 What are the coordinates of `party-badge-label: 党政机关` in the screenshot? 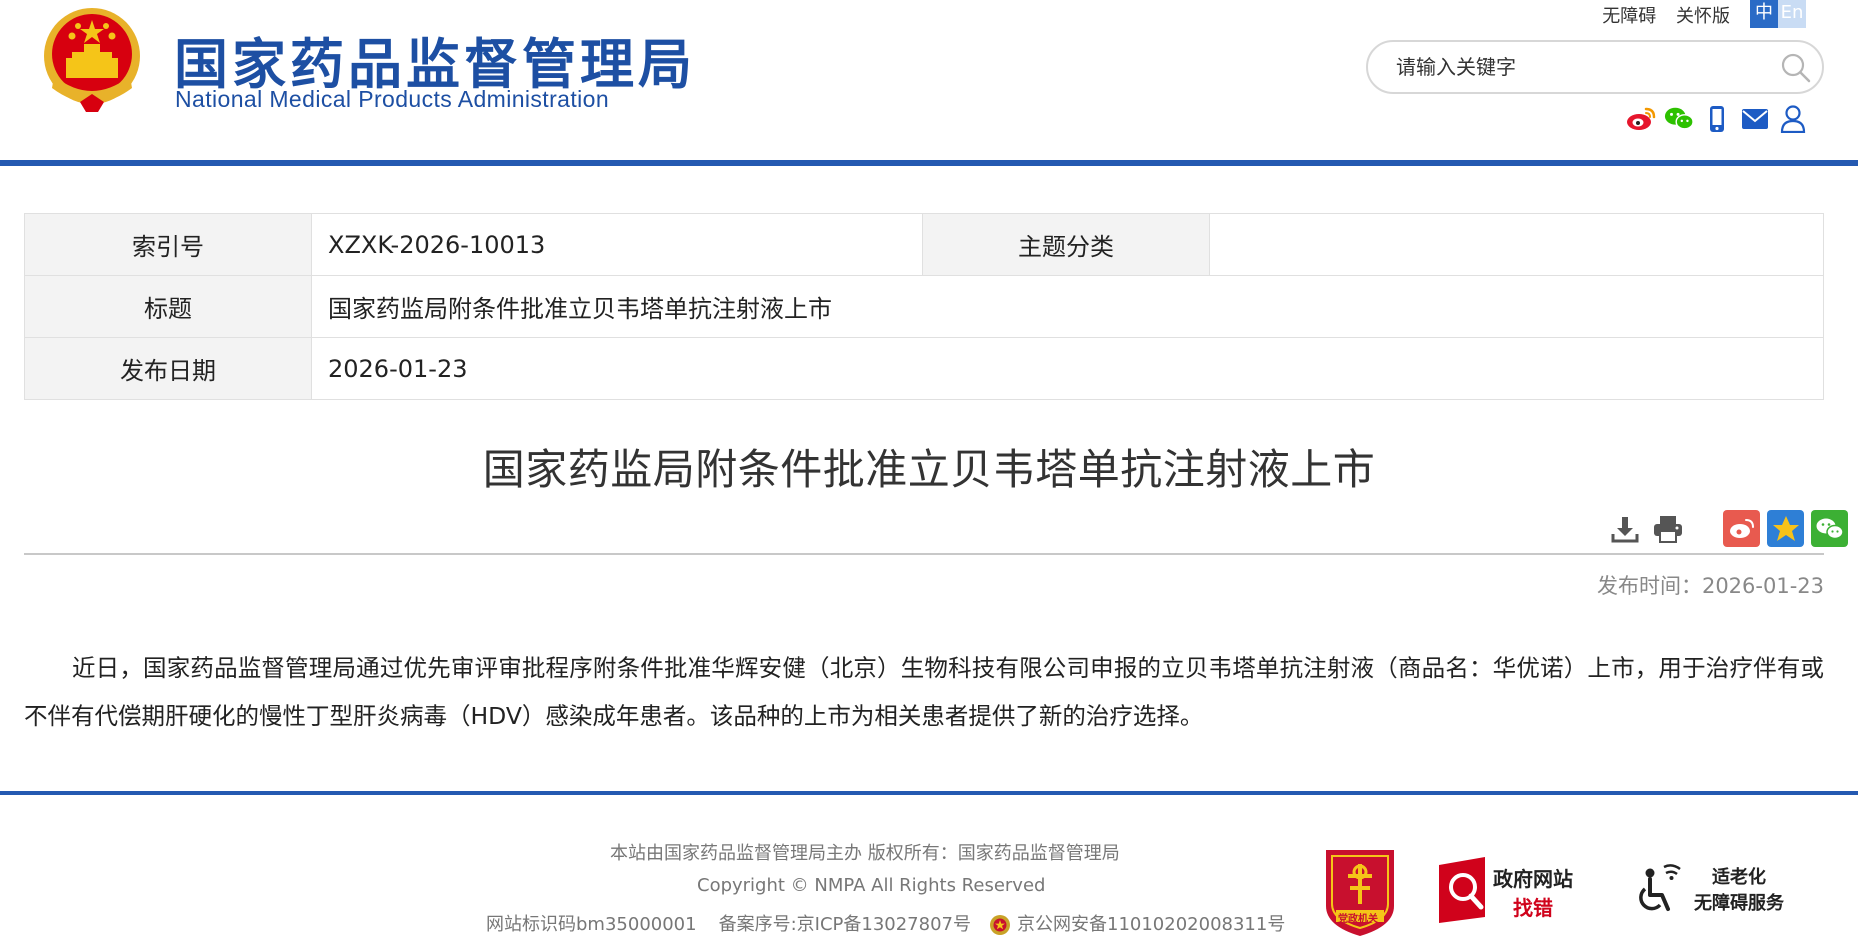 It's located at (1358, 919).